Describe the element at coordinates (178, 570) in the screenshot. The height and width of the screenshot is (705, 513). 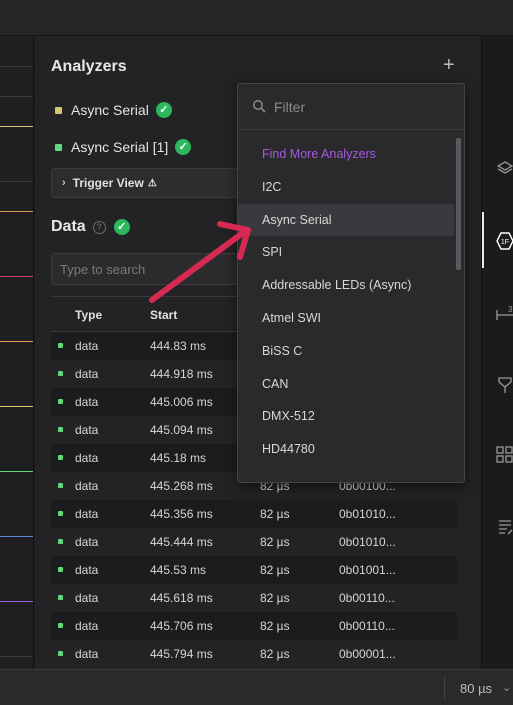
I see `cell-start: 445.53 ms` at that location.